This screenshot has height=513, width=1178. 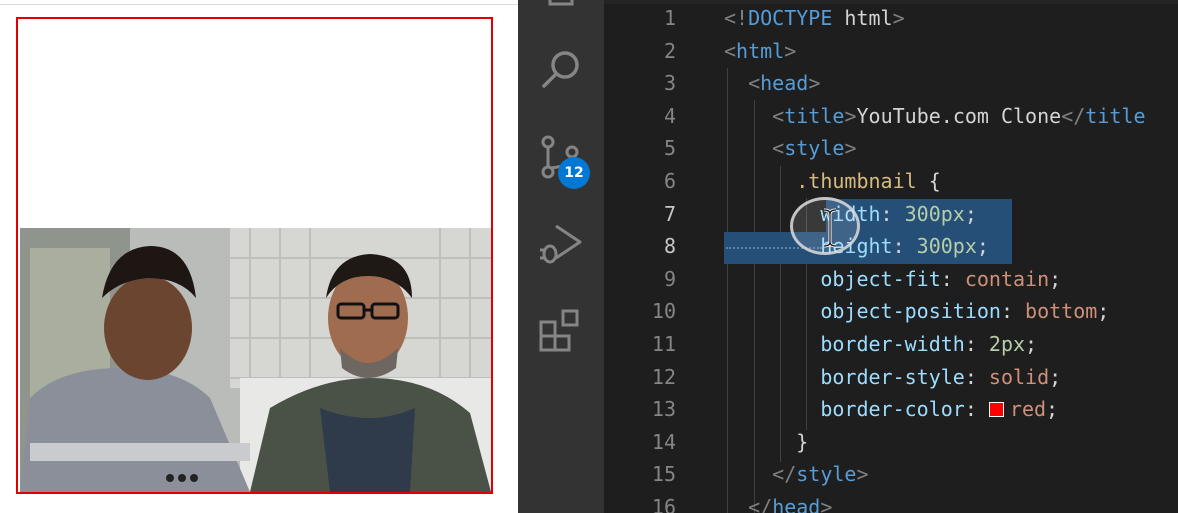 I want to click on line-number: 13, so click(x=663, y=409).